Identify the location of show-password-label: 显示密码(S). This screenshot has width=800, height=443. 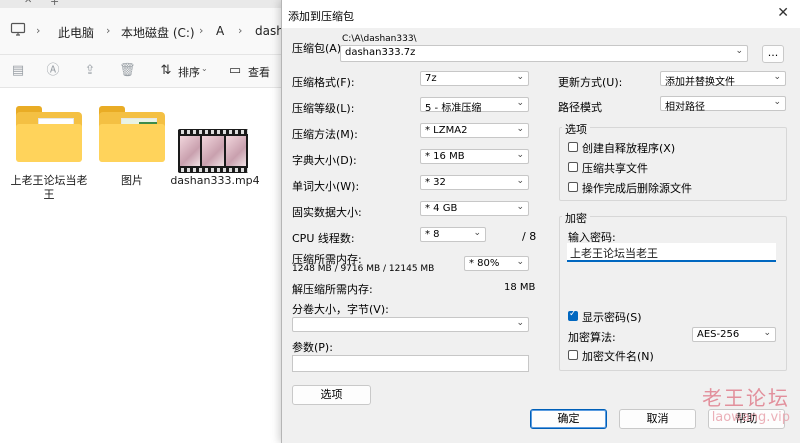
(612, 317).